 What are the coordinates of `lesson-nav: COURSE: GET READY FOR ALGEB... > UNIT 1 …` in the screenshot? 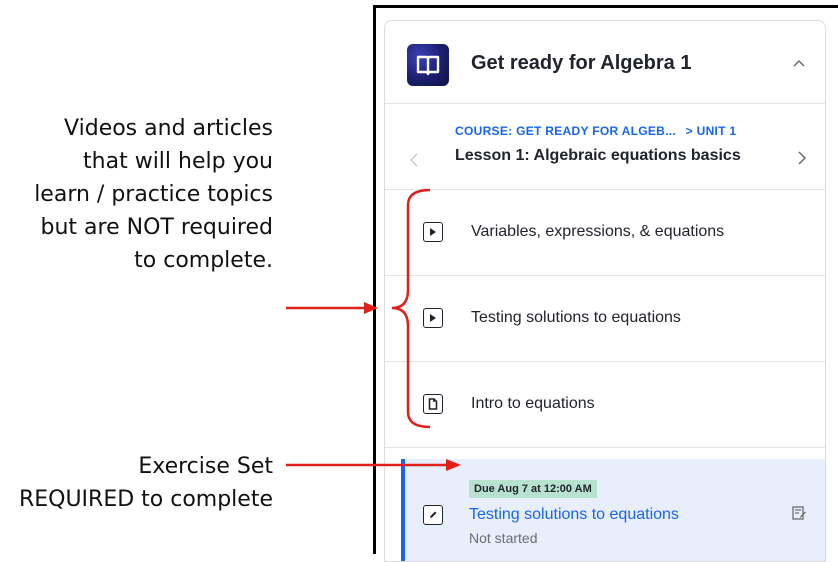 It's located at (605, 147).